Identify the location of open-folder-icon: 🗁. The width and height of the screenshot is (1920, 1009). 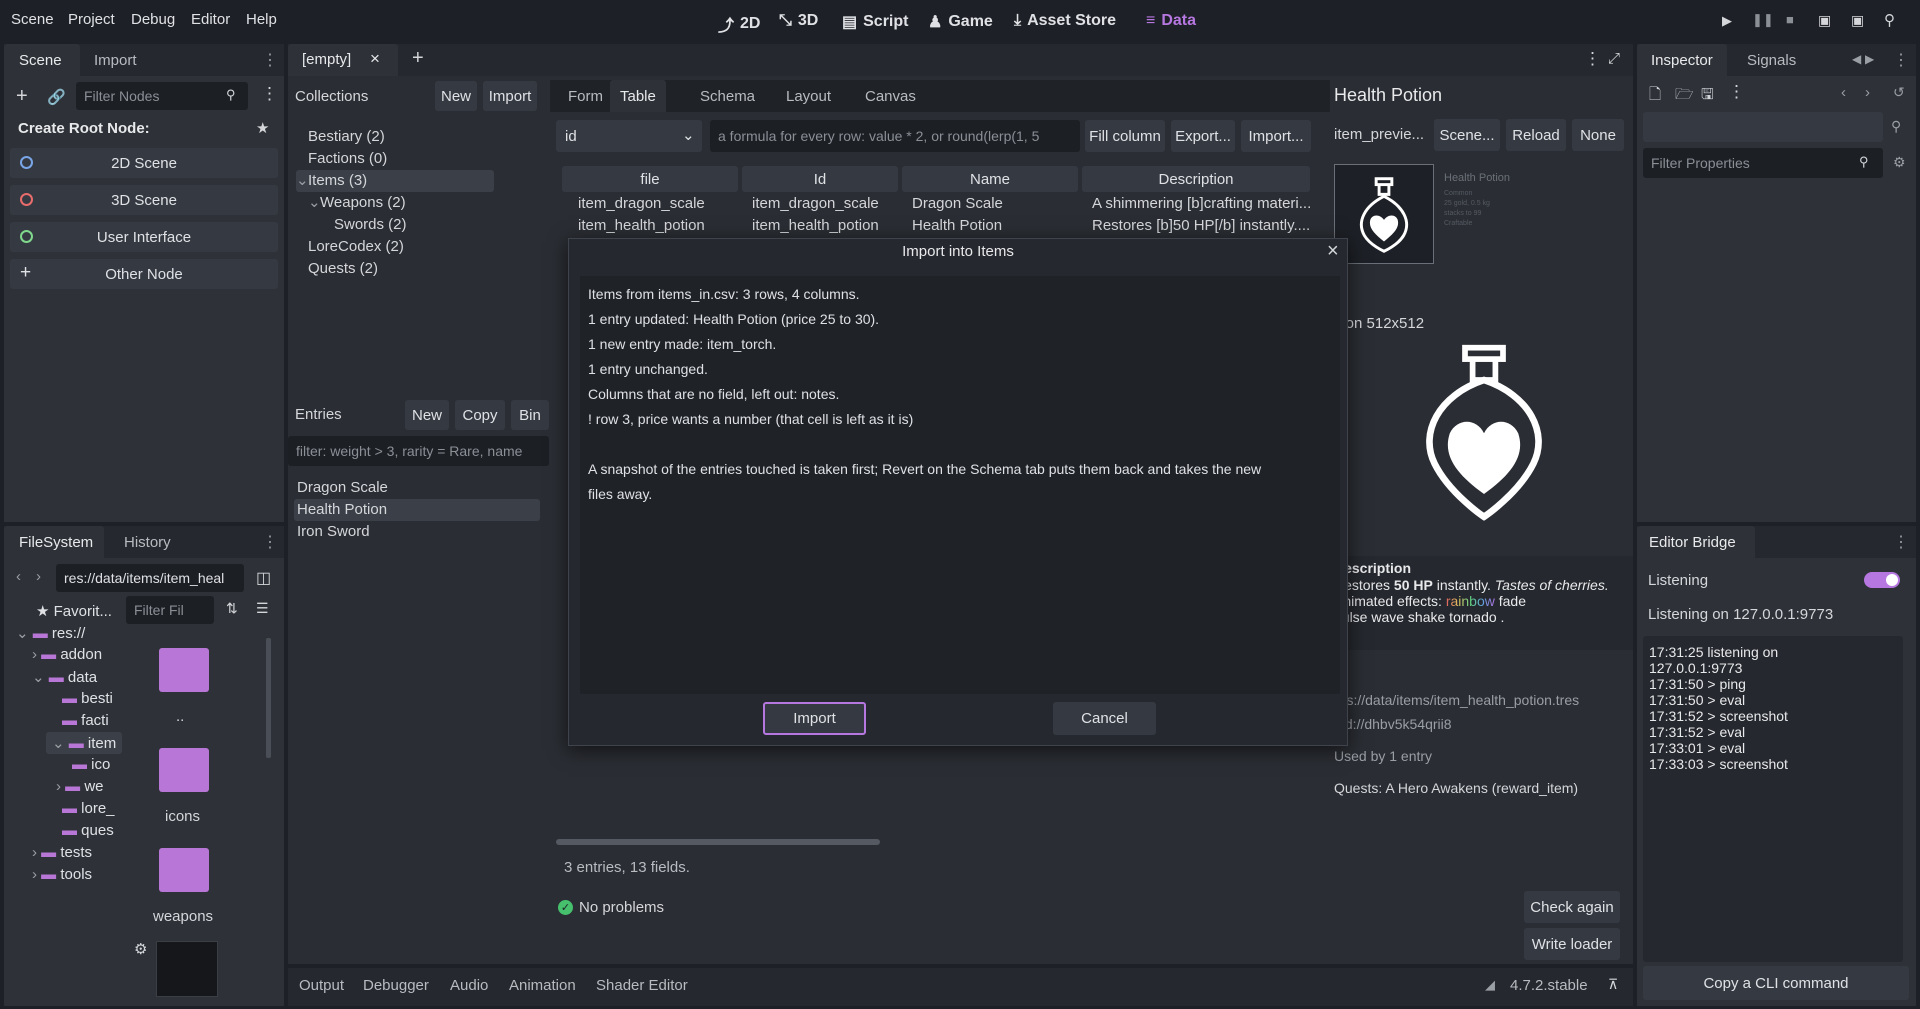
(1684, 96).